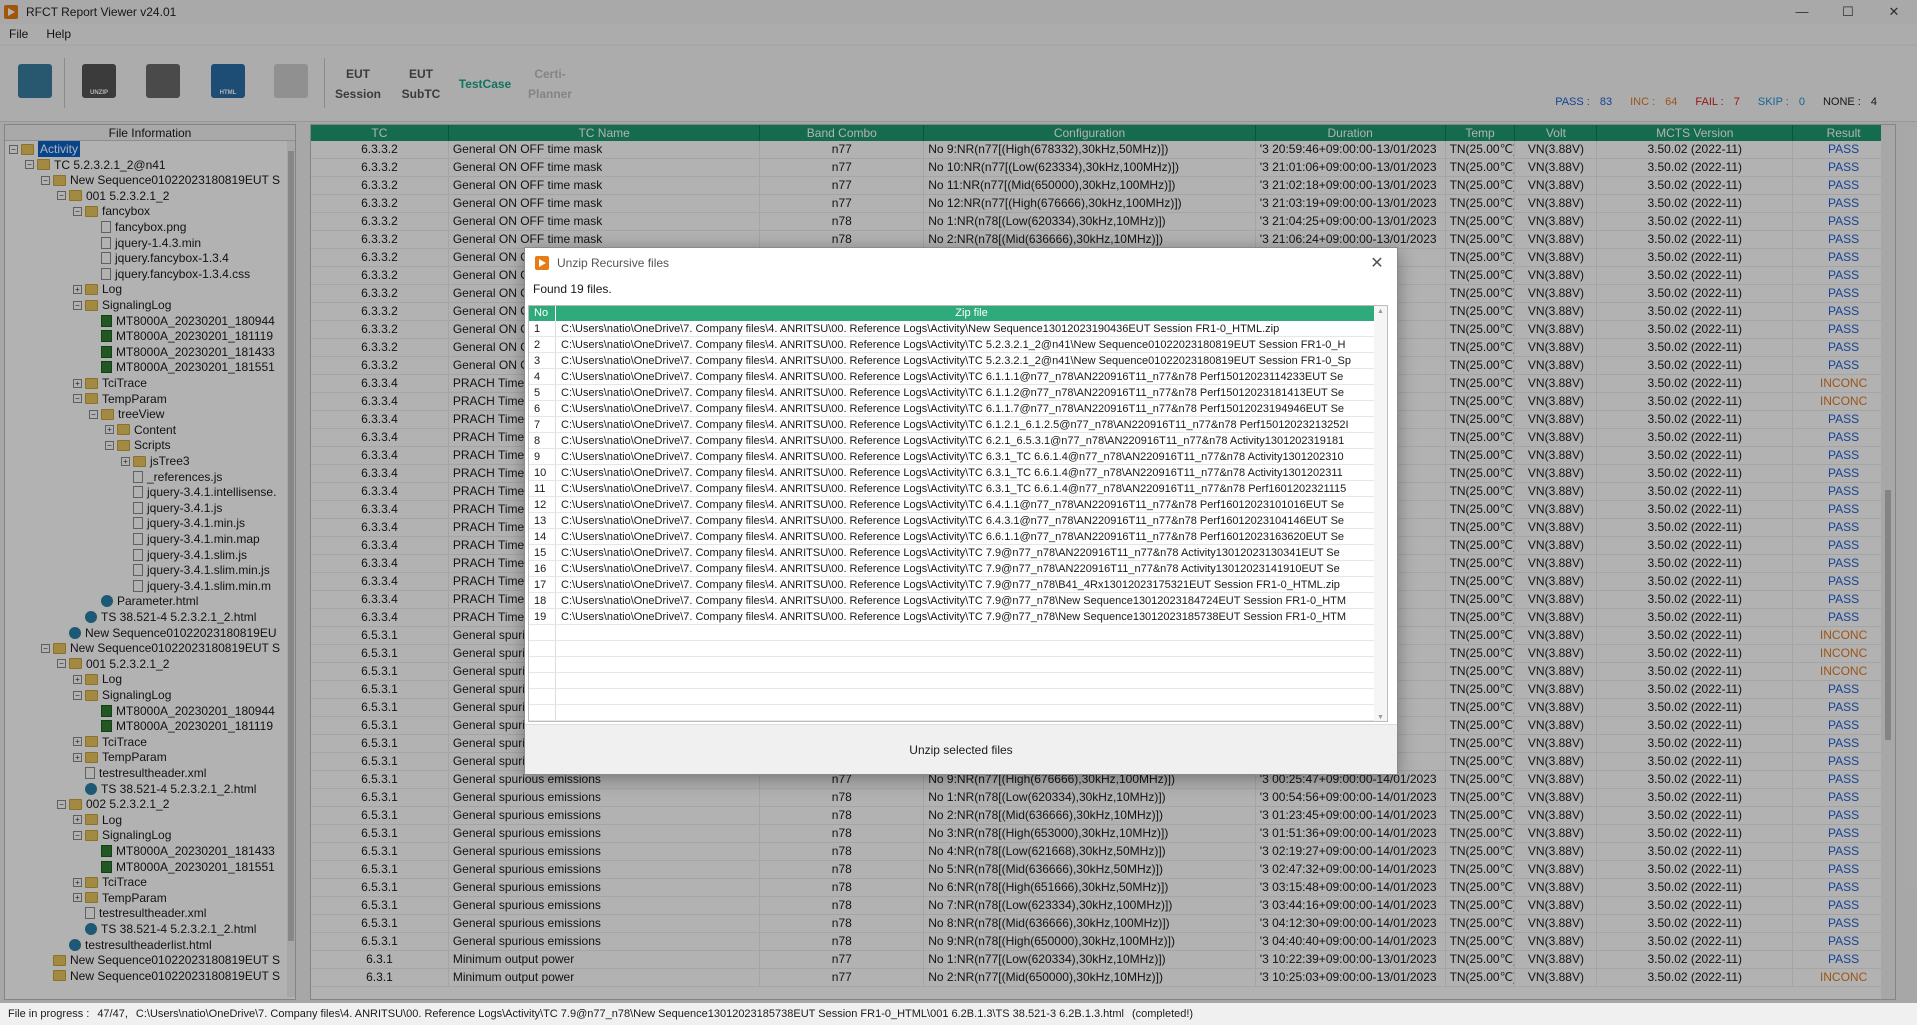 This screenshot has height=1025, width=1917. What do you see at coordinates (542, 472) in the screenshot?
I see `zip-row-number: 10` at bounding box center [542, 472].